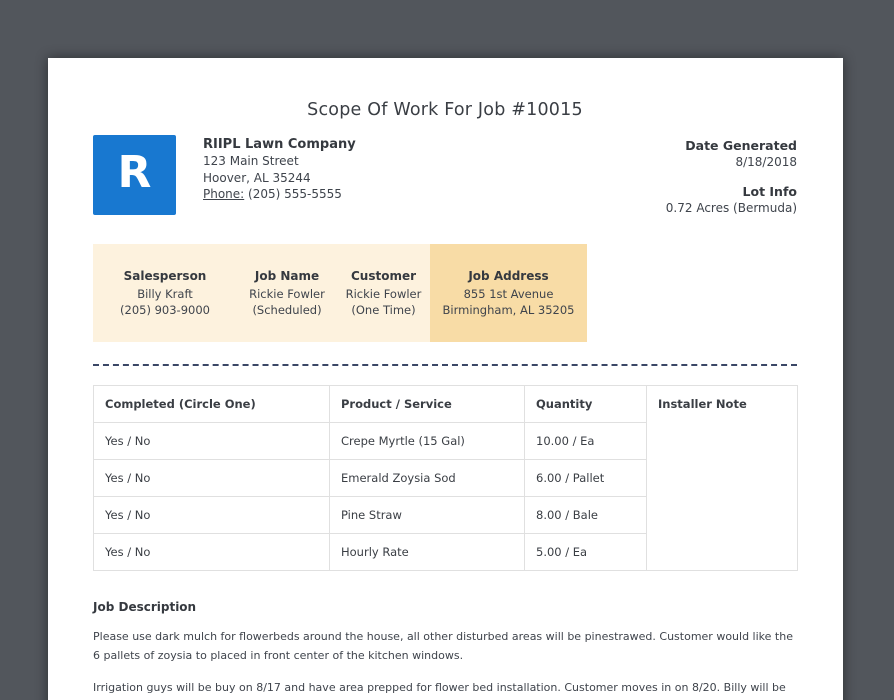  I want to click on quantity-cell: 5.00 / Ea, so click(585, 552).